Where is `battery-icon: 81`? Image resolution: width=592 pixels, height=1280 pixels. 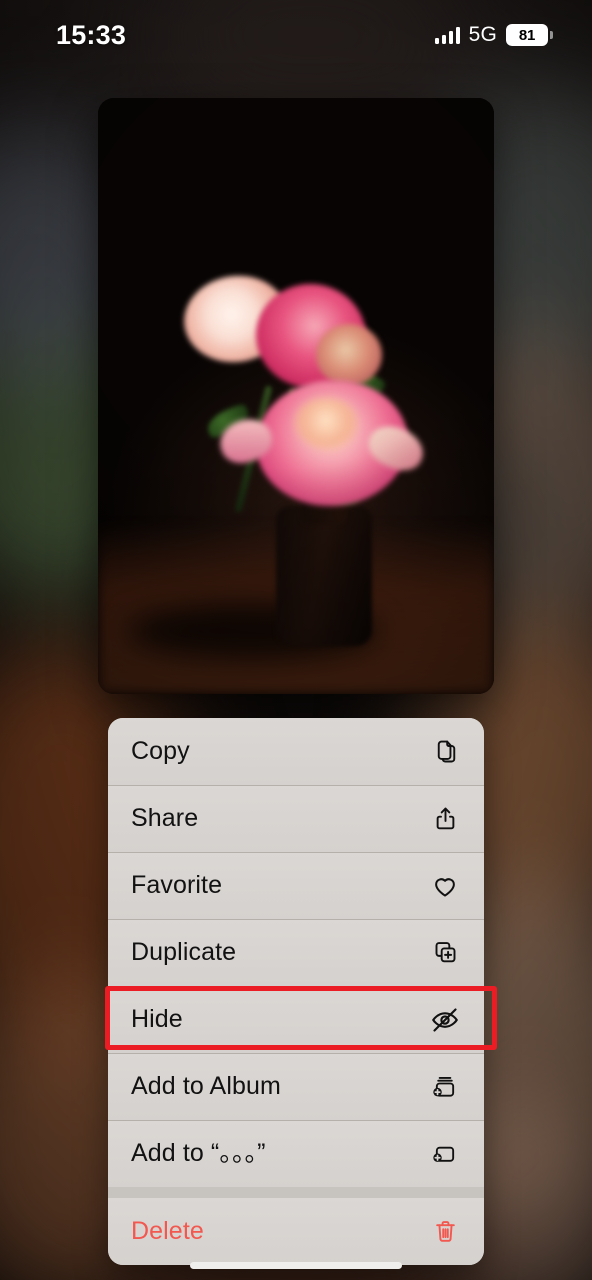
battery-icon: 81 is located at coordinates (529, 35).